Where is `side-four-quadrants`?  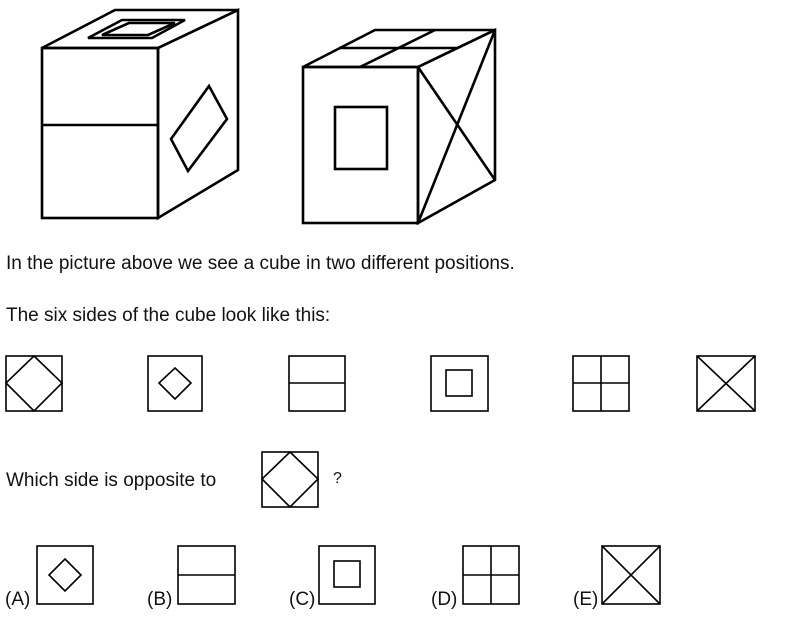
side-four-quadrants is located at coordinates (601, 383).